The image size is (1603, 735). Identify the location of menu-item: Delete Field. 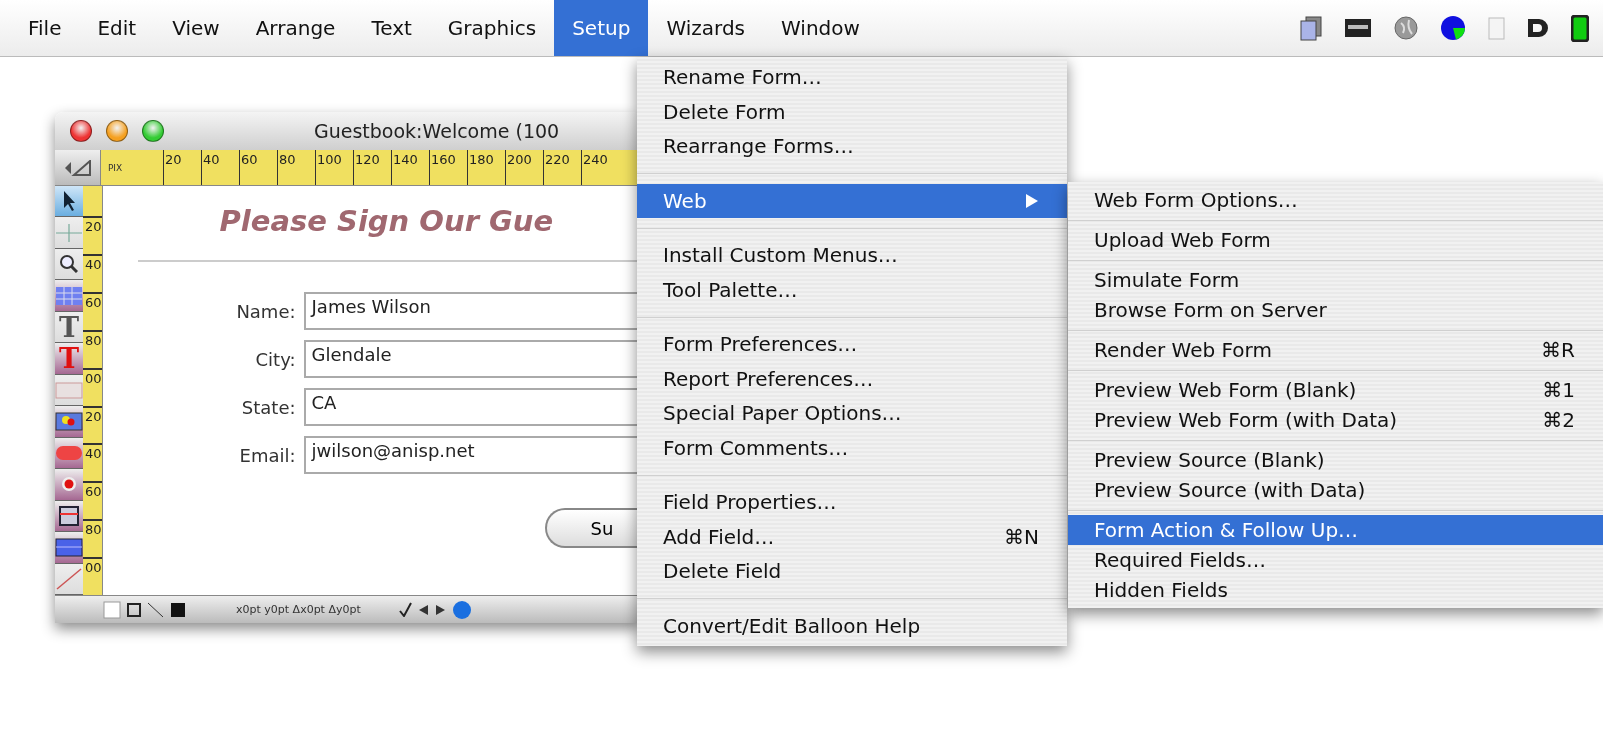
(852, 571).